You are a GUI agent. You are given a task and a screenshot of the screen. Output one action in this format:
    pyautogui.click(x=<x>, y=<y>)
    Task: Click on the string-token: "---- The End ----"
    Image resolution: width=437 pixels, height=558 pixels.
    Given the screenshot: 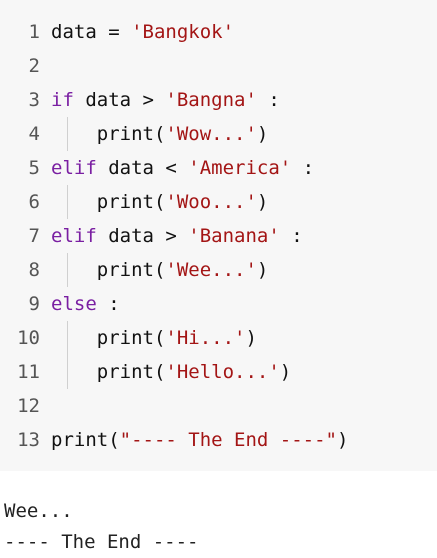 What is the action you would take?
    pyautogui.click(x=228, y=440)
    